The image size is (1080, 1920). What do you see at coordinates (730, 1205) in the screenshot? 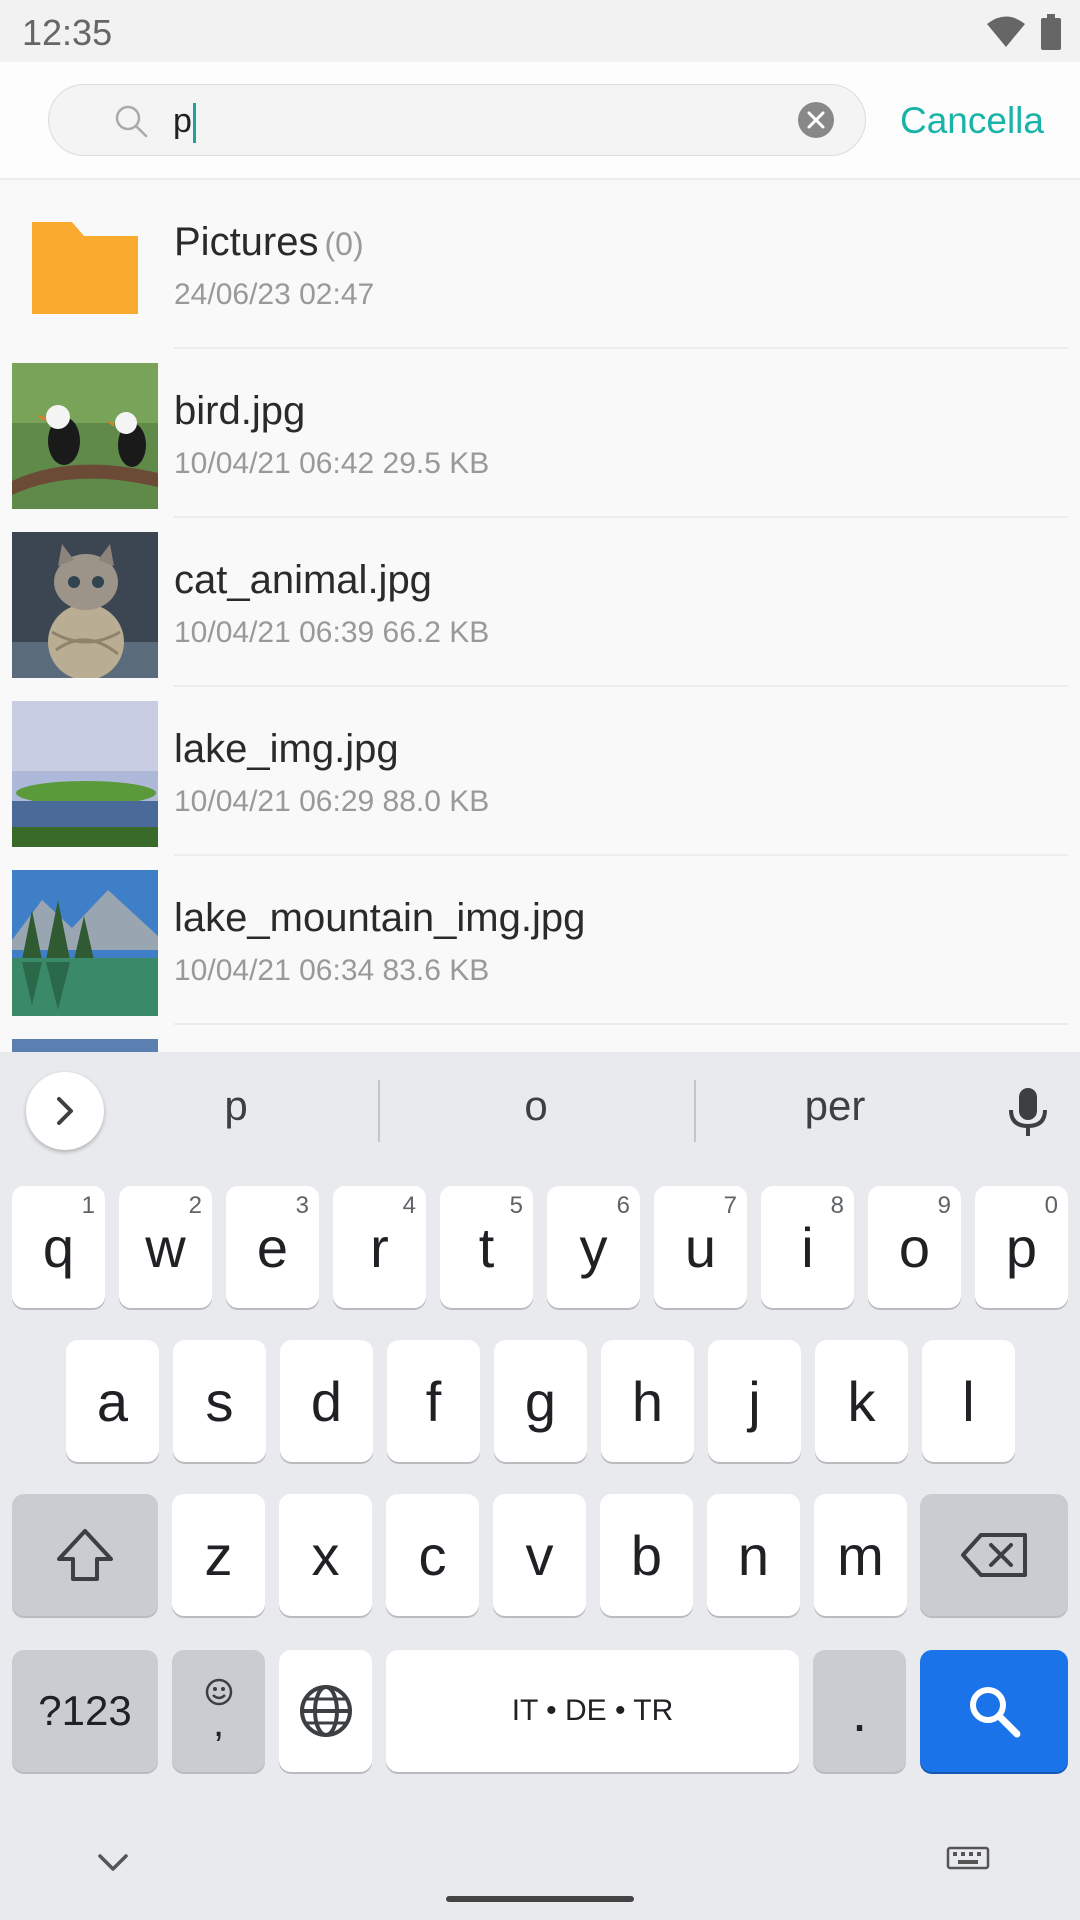
I see `key-hint: 7` at bounding box center [730, 1205].